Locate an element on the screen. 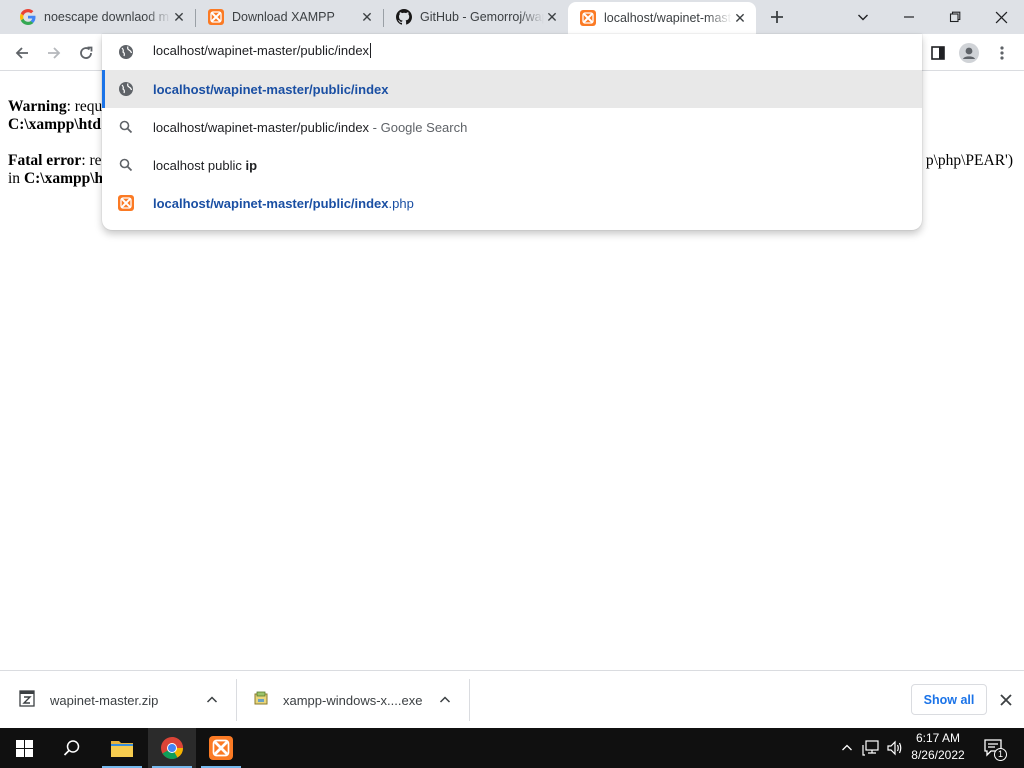 This screenshot has width=1024, height=768. close-window-button is located at coordinates (1001, 17).